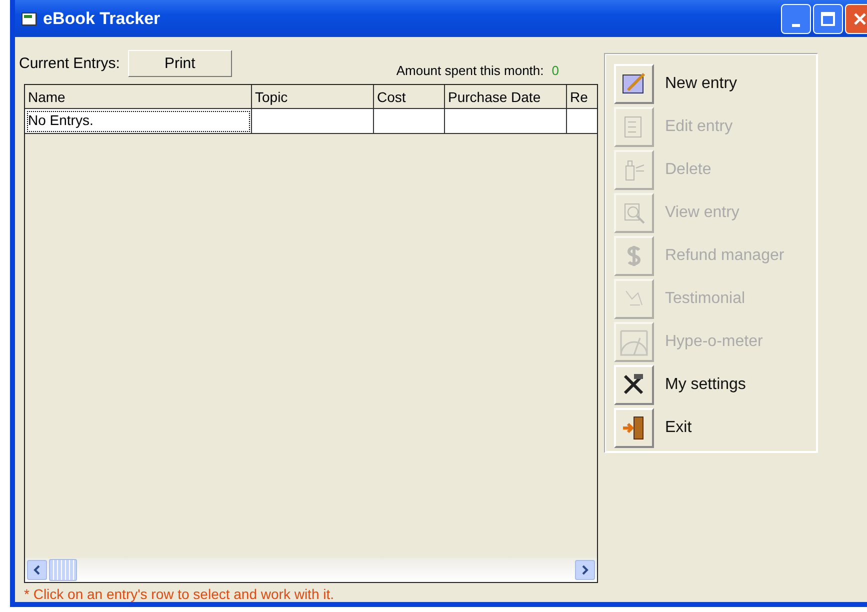  Describe the element at coordinates (180, 63) in the screenshot. I see `print-button: Print` at that location.